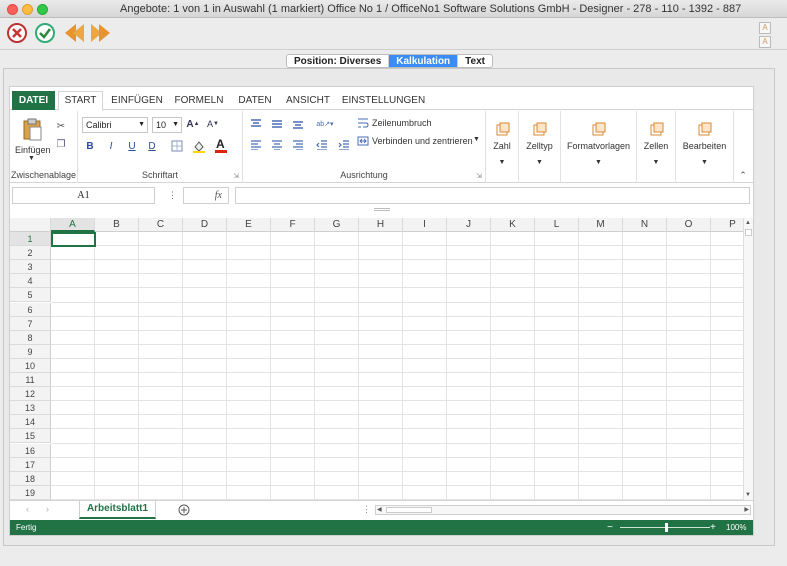  What do you see at coordinates (656, 147) in the screenshot?
I see `group-cells: Zellen ▼` at bounding box center [656, 147].